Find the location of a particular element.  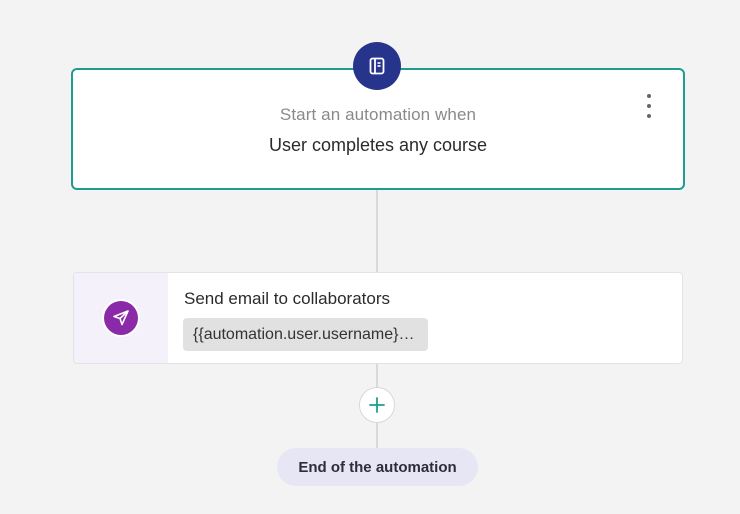

trigger-icon-badge is located at coordinates (377, 66).